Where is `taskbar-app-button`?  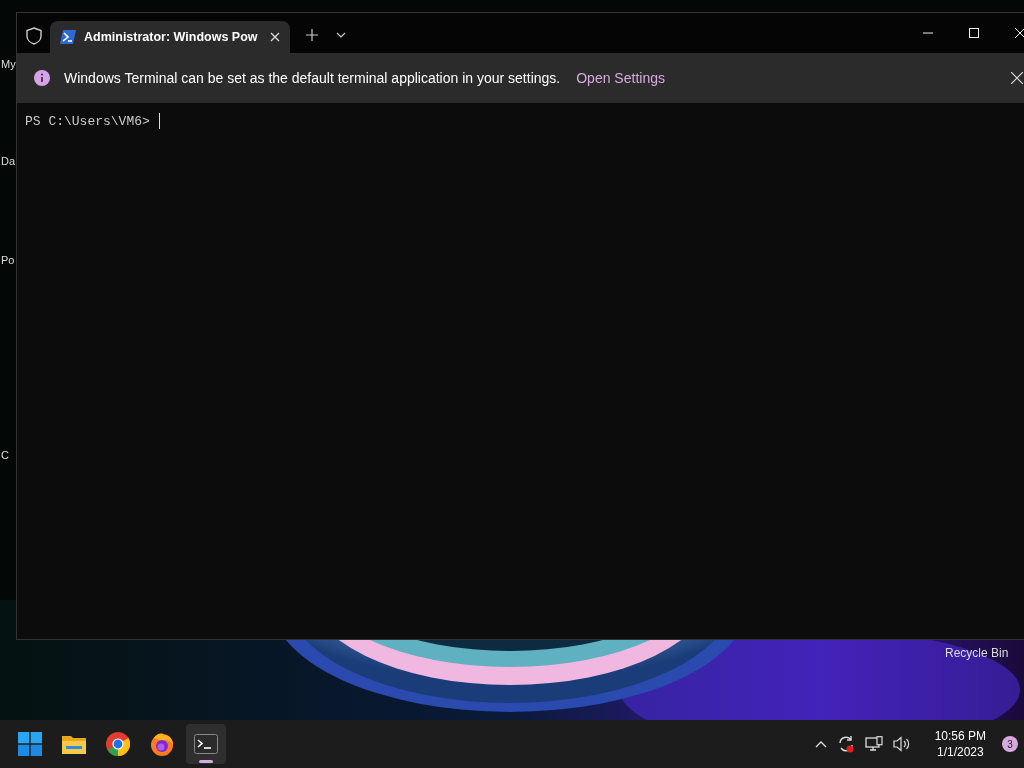
taskbar-app-button is located at coordinates (206, 744).